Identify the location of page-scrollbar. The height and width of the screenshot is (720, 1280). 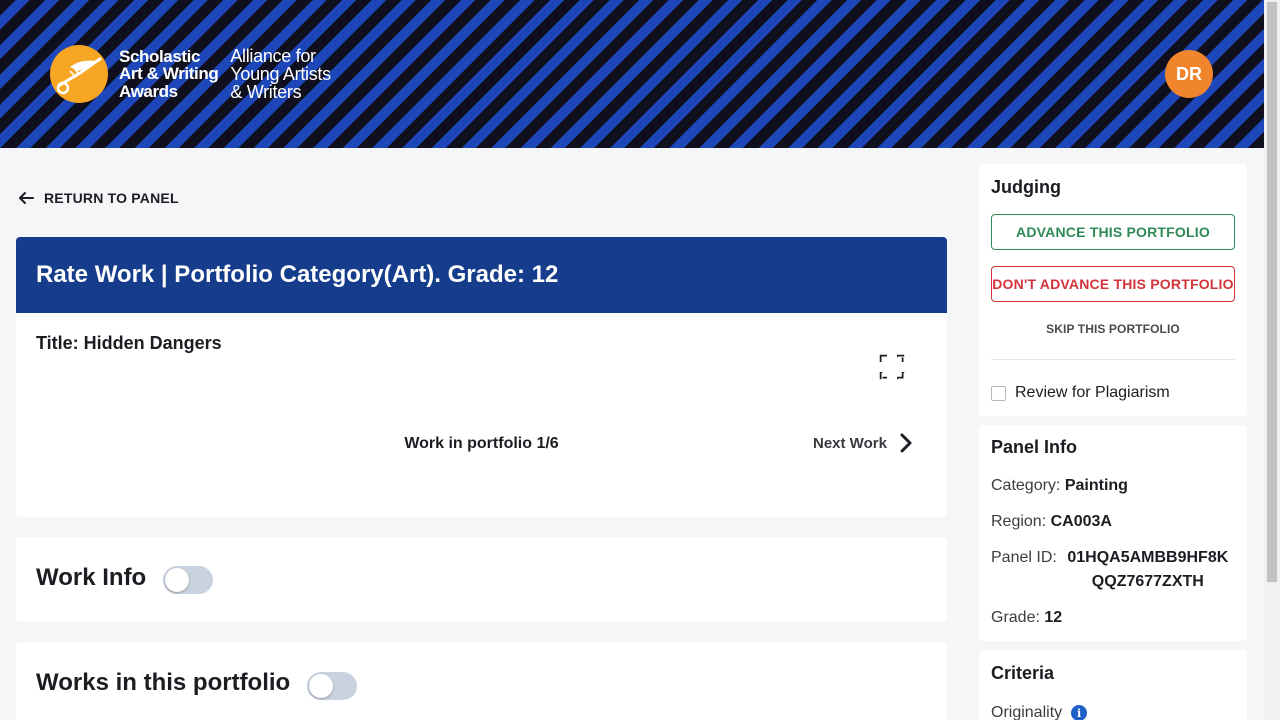
(1272, 360).